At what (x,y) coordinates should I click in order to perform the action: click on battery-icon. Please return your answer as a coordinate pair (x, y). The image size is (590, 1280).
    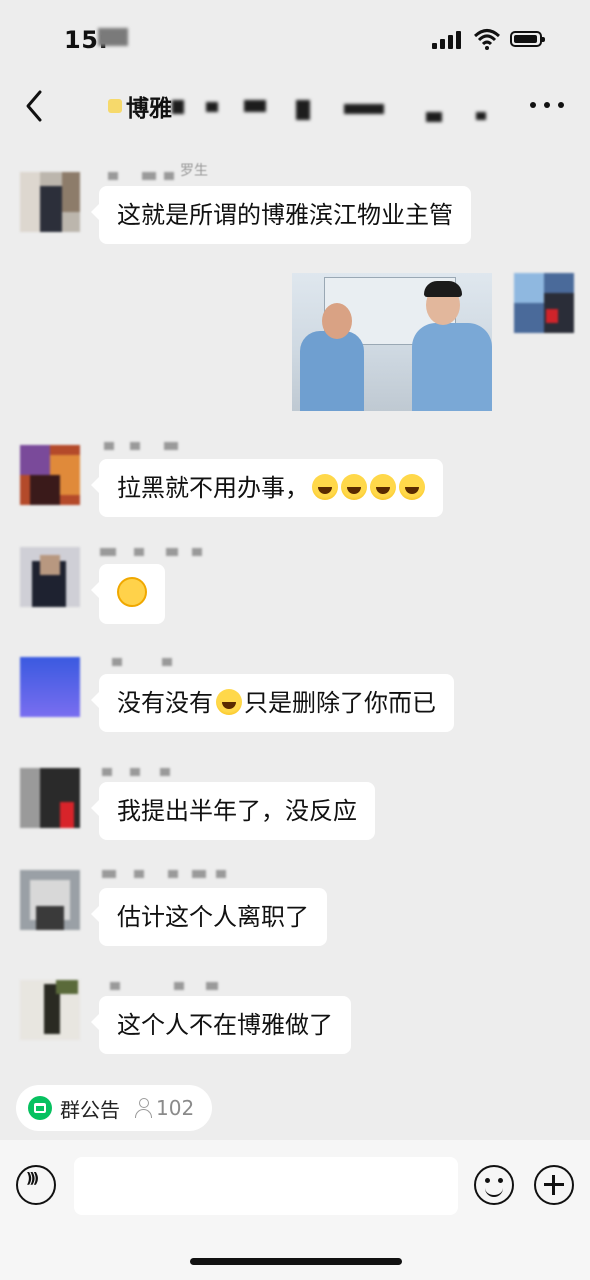
    Looking at the image, I should click on (527, 39).